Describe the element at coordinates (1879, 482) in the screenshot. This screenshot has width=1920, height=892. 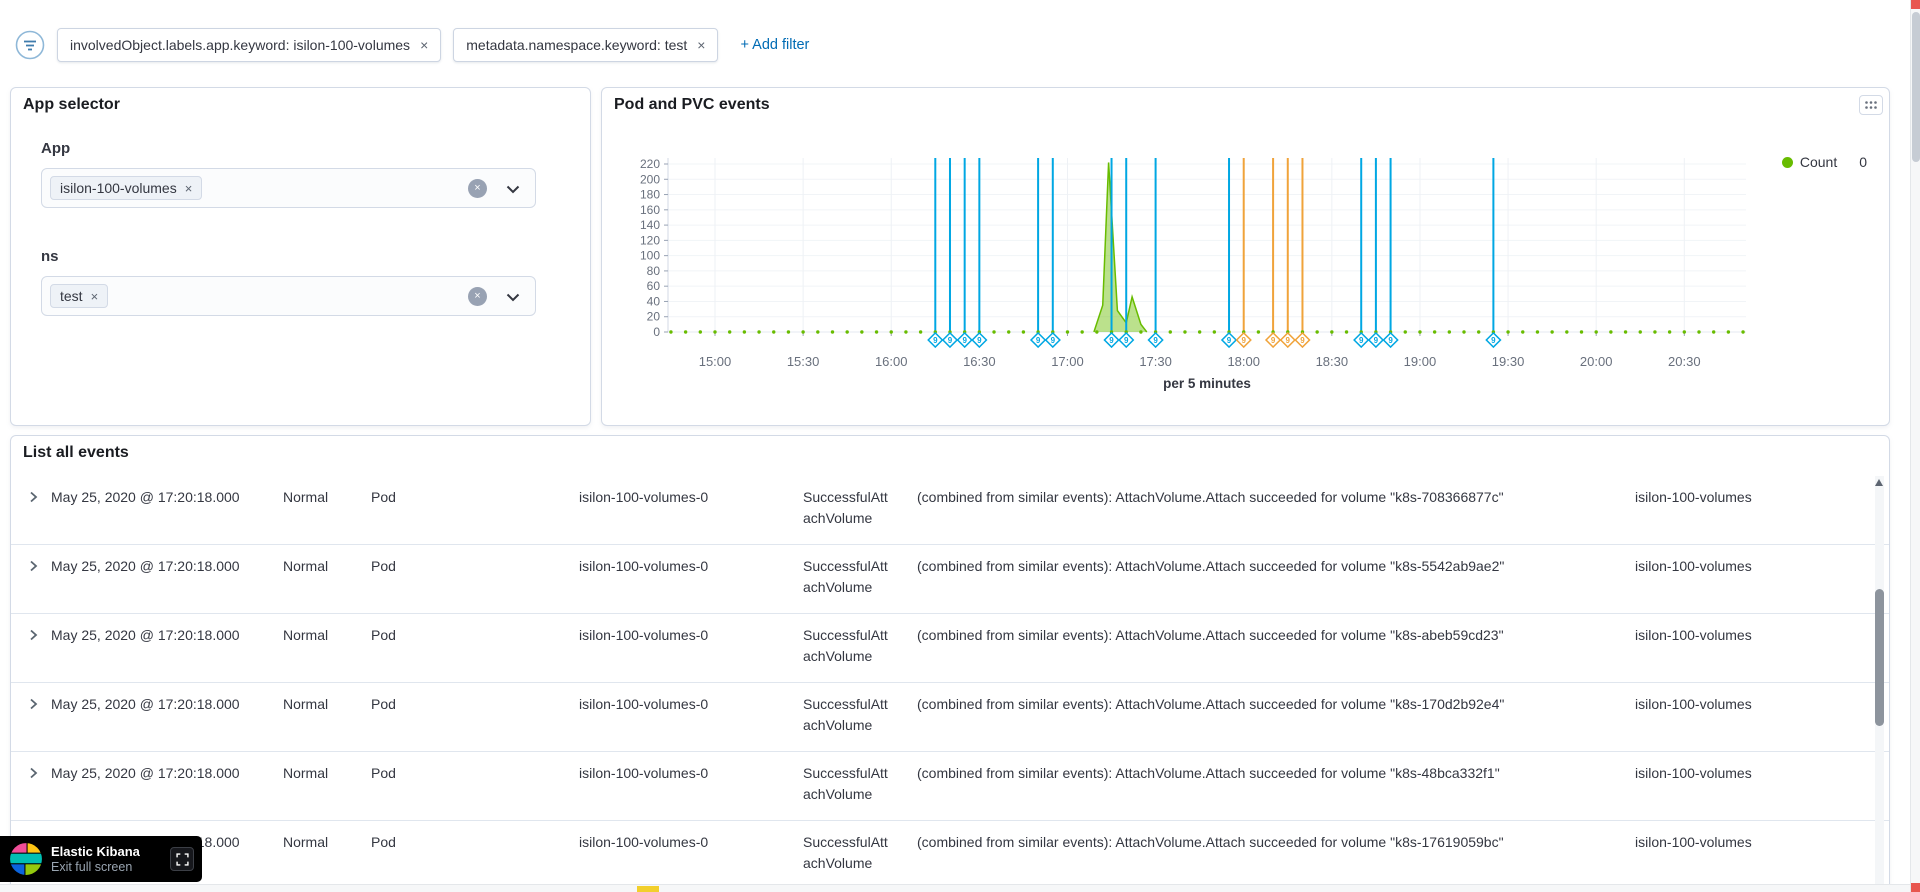
I see `scroll-up-arrow-icon` at that location.